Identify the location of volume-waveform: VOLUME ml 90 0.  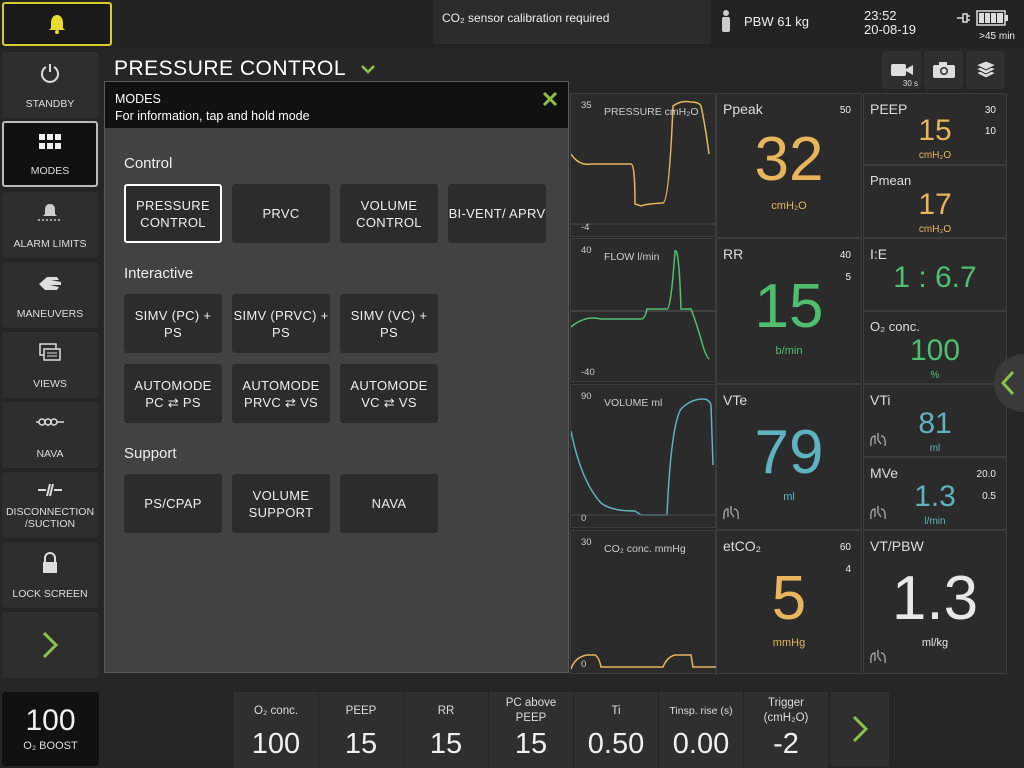
(643, 456).